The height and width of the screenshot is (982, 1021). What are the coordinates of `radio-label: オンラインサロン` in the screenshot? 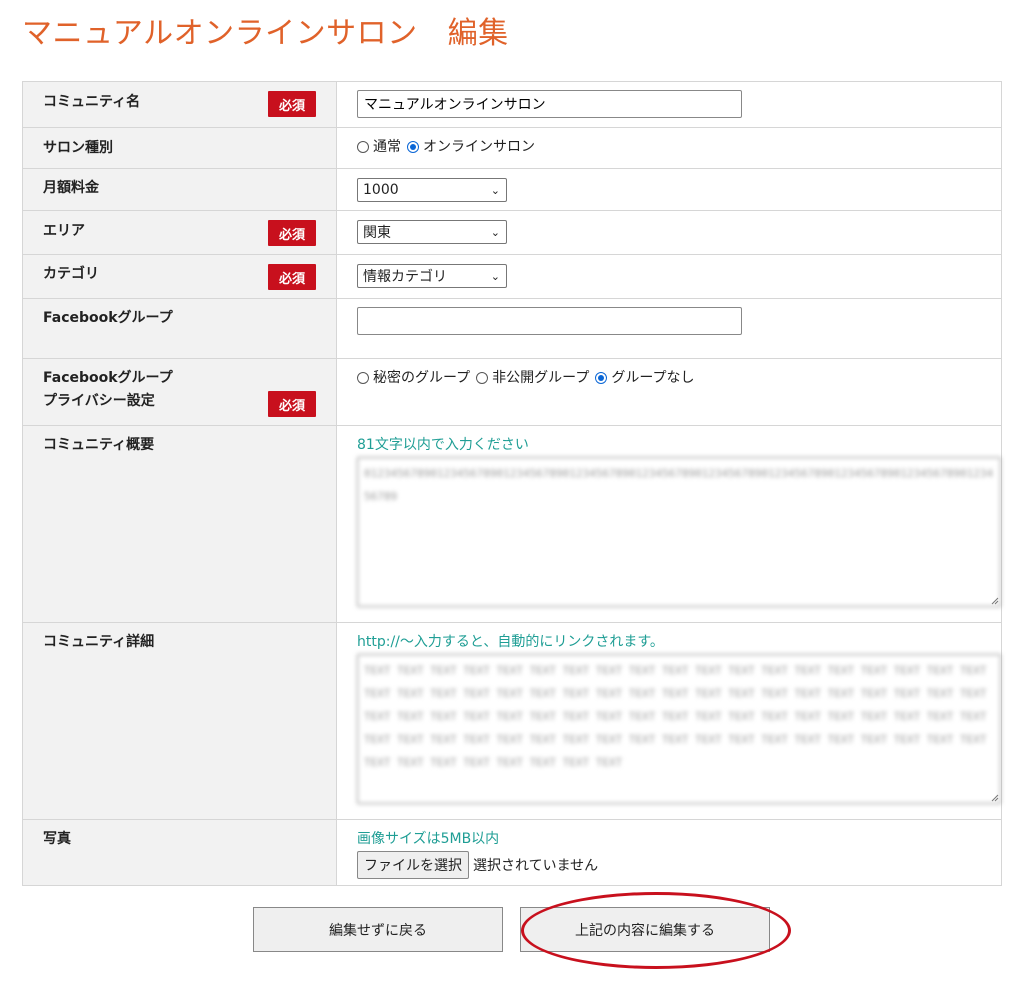 It's located at (479, 147).